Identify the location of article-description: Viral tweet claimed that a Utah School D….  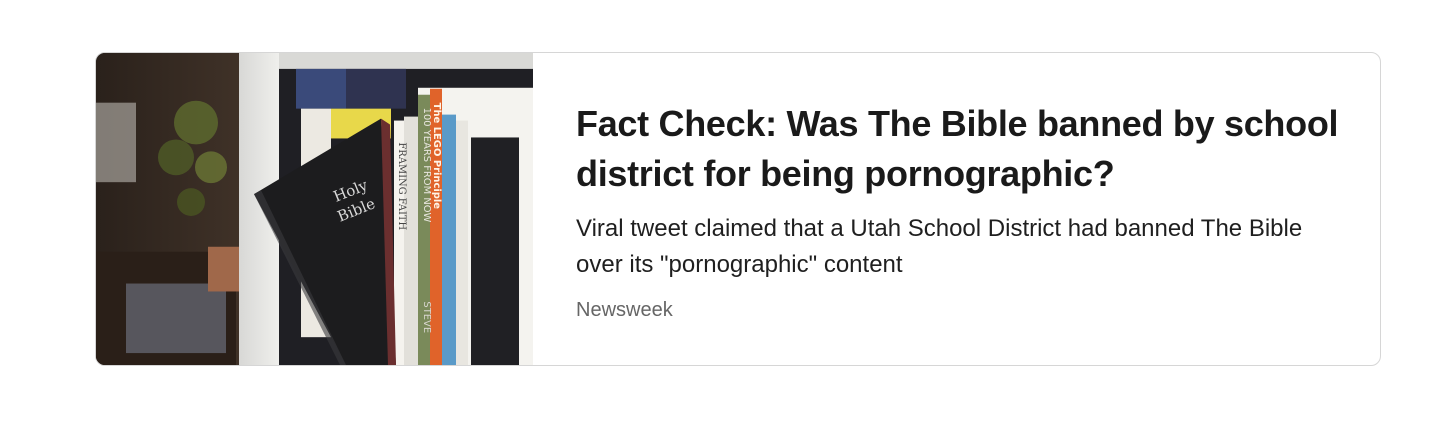
(939, 246).